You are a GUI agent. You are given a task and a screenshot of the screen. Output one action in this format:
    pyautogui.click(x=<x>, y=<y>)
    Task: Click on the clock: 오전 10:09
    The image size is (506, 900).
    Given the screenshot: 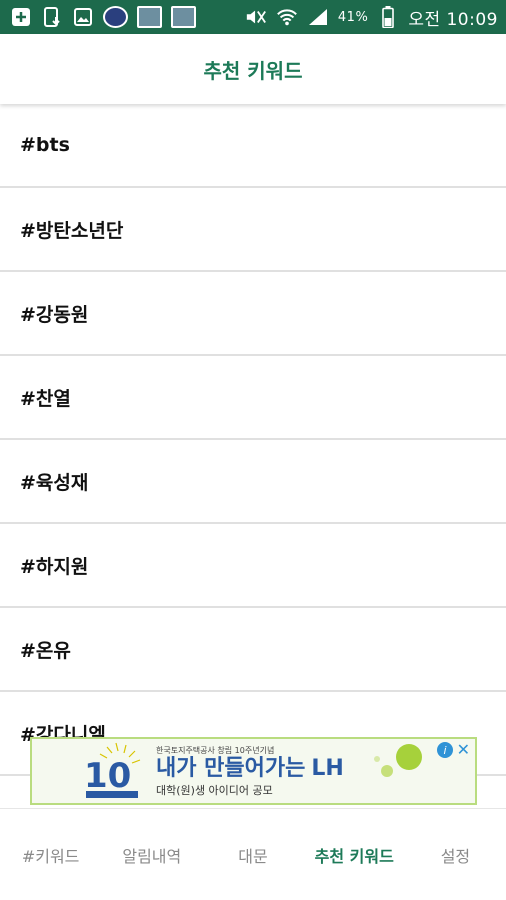 What is the action you would take?
    pyautogui.click(x=453, y=19)
    